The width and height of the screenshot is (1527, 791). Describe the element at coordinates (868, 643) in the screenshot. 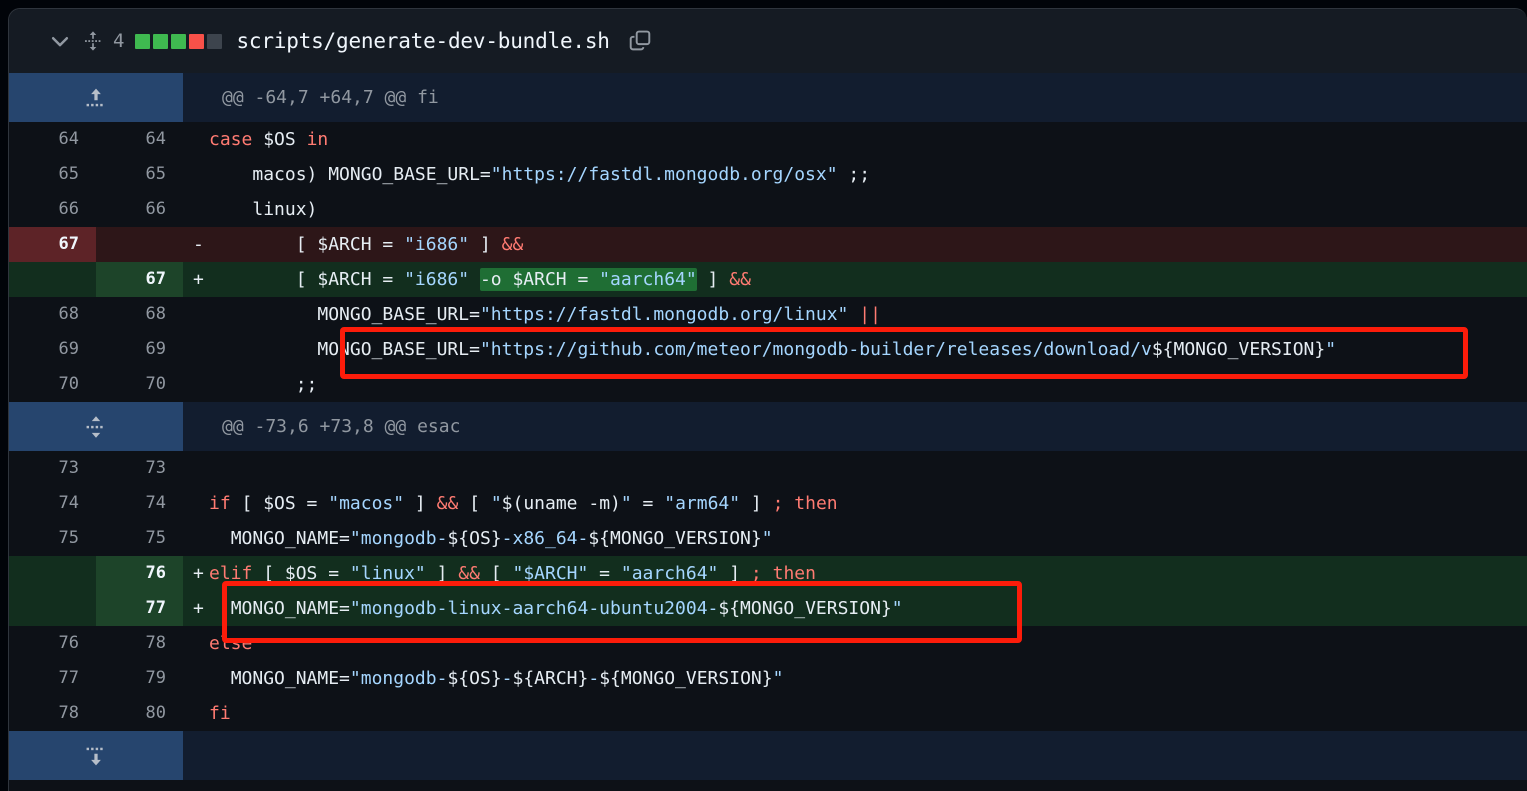

I see `code-line: else` at that location.